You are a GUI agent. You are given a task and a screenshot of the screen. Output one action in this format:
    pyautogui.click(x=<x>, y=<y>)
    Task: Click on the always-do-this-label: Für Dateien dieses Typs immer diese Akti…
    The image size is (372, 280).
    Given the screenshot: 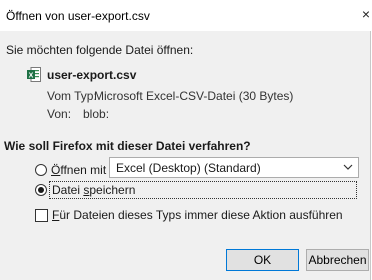 What is the action you would take?
    pyautogui.click(x=197, y=215)
    